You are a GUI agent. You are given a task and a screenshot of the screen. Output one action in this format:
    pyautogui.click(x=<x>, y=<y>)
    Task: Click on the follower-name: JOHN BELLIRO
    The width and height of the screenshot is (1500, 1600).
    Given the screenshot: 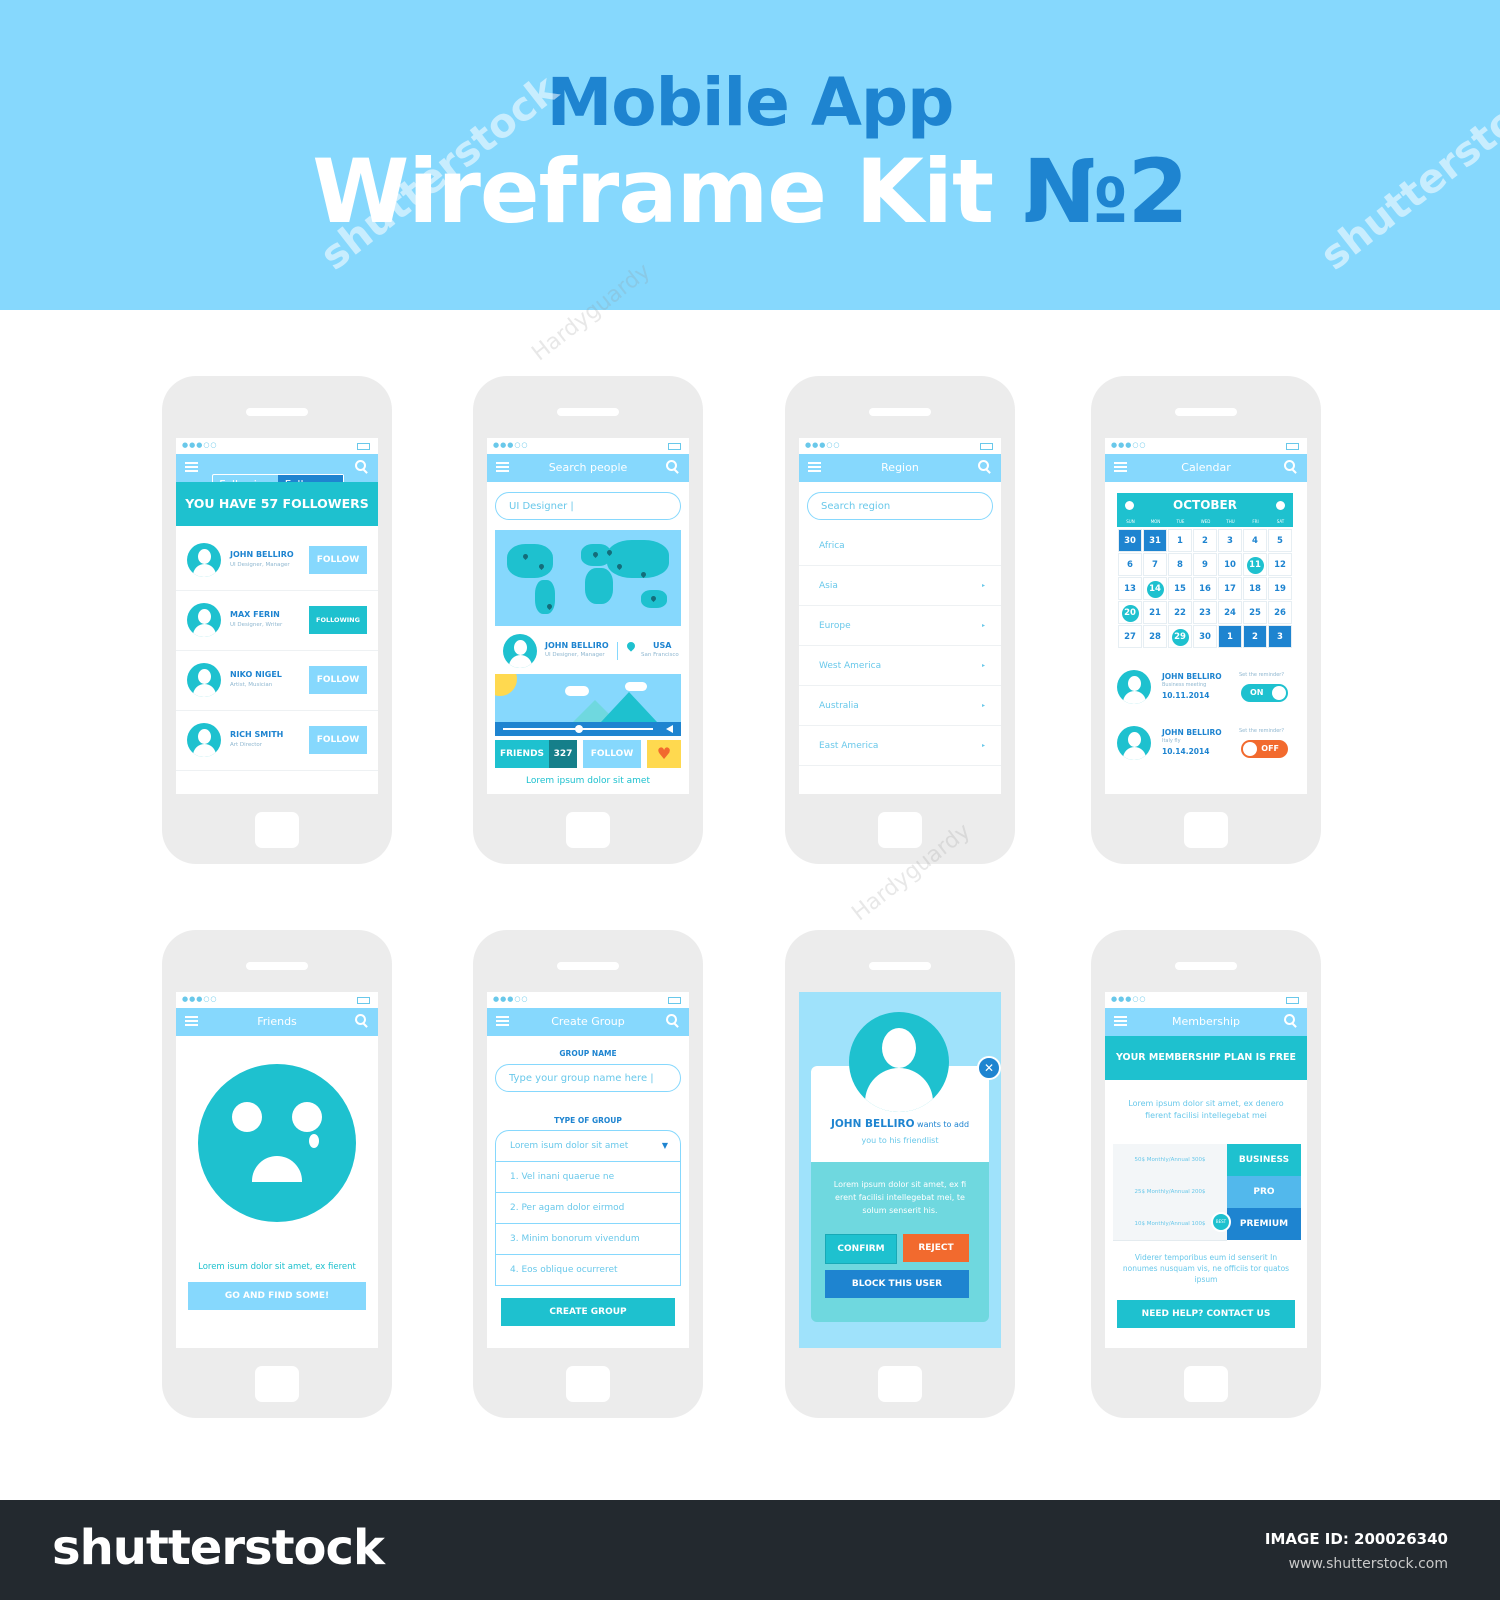 What is the action you would take?
    pyautogui.click(x=262, y=554)
    